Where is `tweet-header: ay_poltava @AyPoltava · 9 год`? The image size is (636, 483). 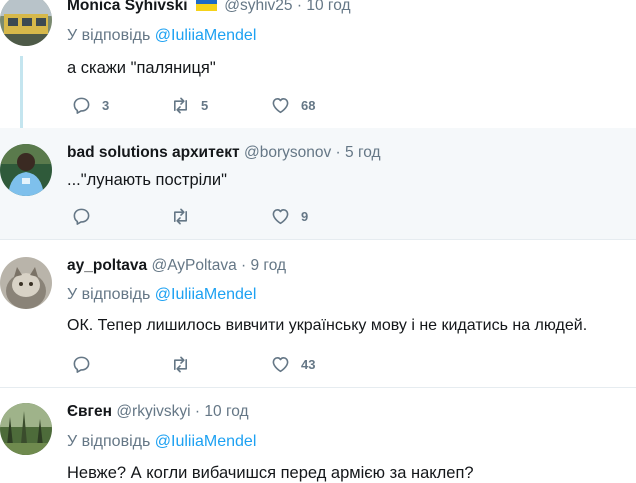
tweet-header: ay_poltava @AyPoltava · 9 год is located at coordinates (176, 266).